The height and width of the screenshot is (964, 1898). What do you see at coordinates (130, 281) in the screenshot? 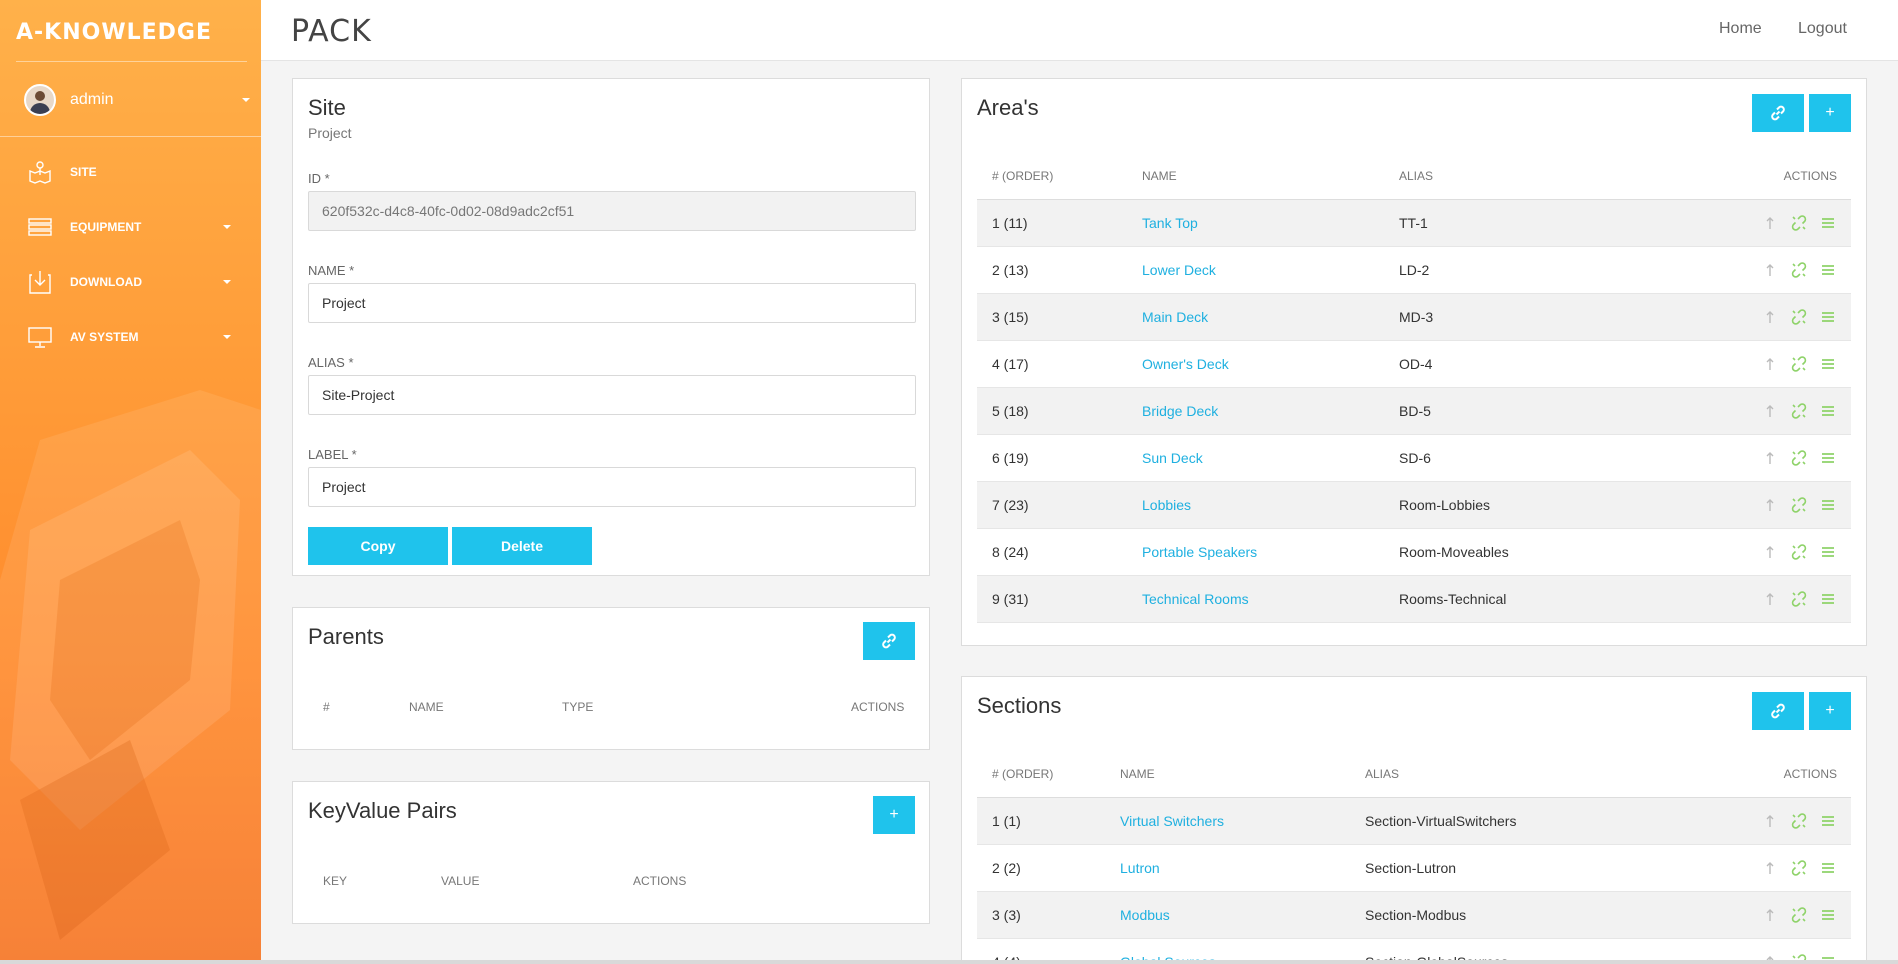
I see `sidebar-item-download: DOWNLOAD` at bounding box center [130, 281].